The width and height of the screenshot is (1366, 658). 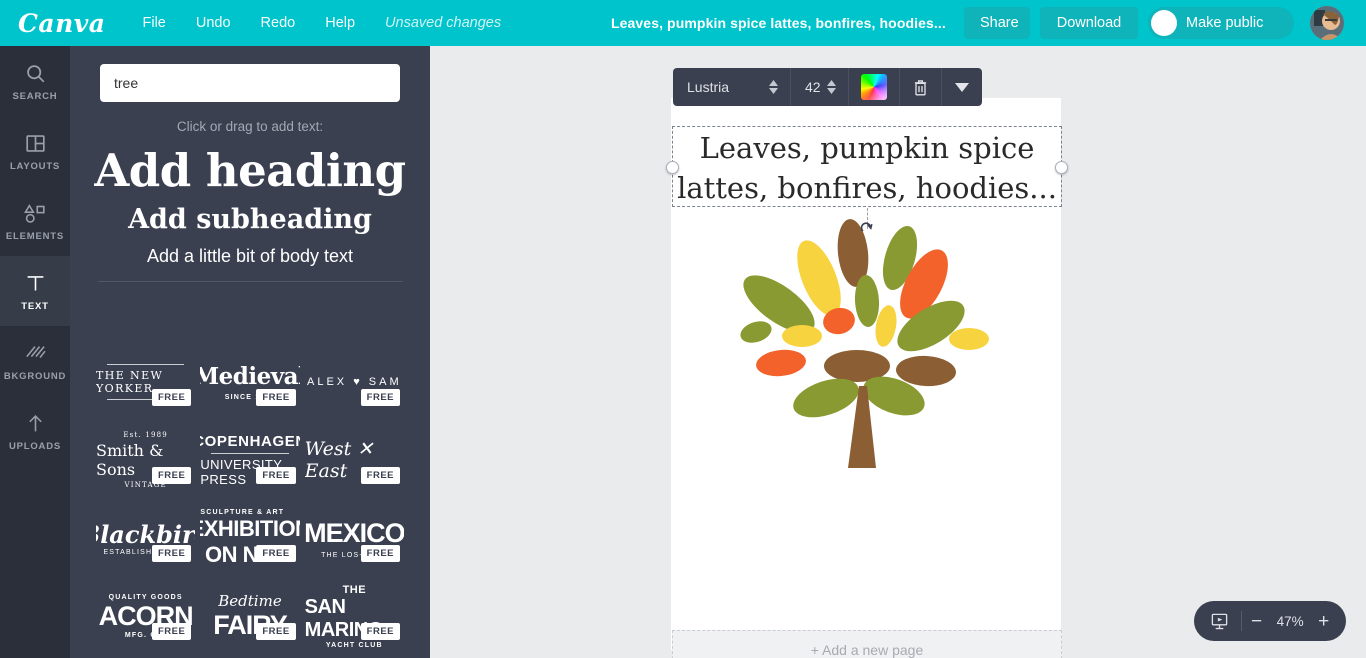 I want to click on text-template-card: ALEX ♥ SAM FREE, so click(x=354, y=382).